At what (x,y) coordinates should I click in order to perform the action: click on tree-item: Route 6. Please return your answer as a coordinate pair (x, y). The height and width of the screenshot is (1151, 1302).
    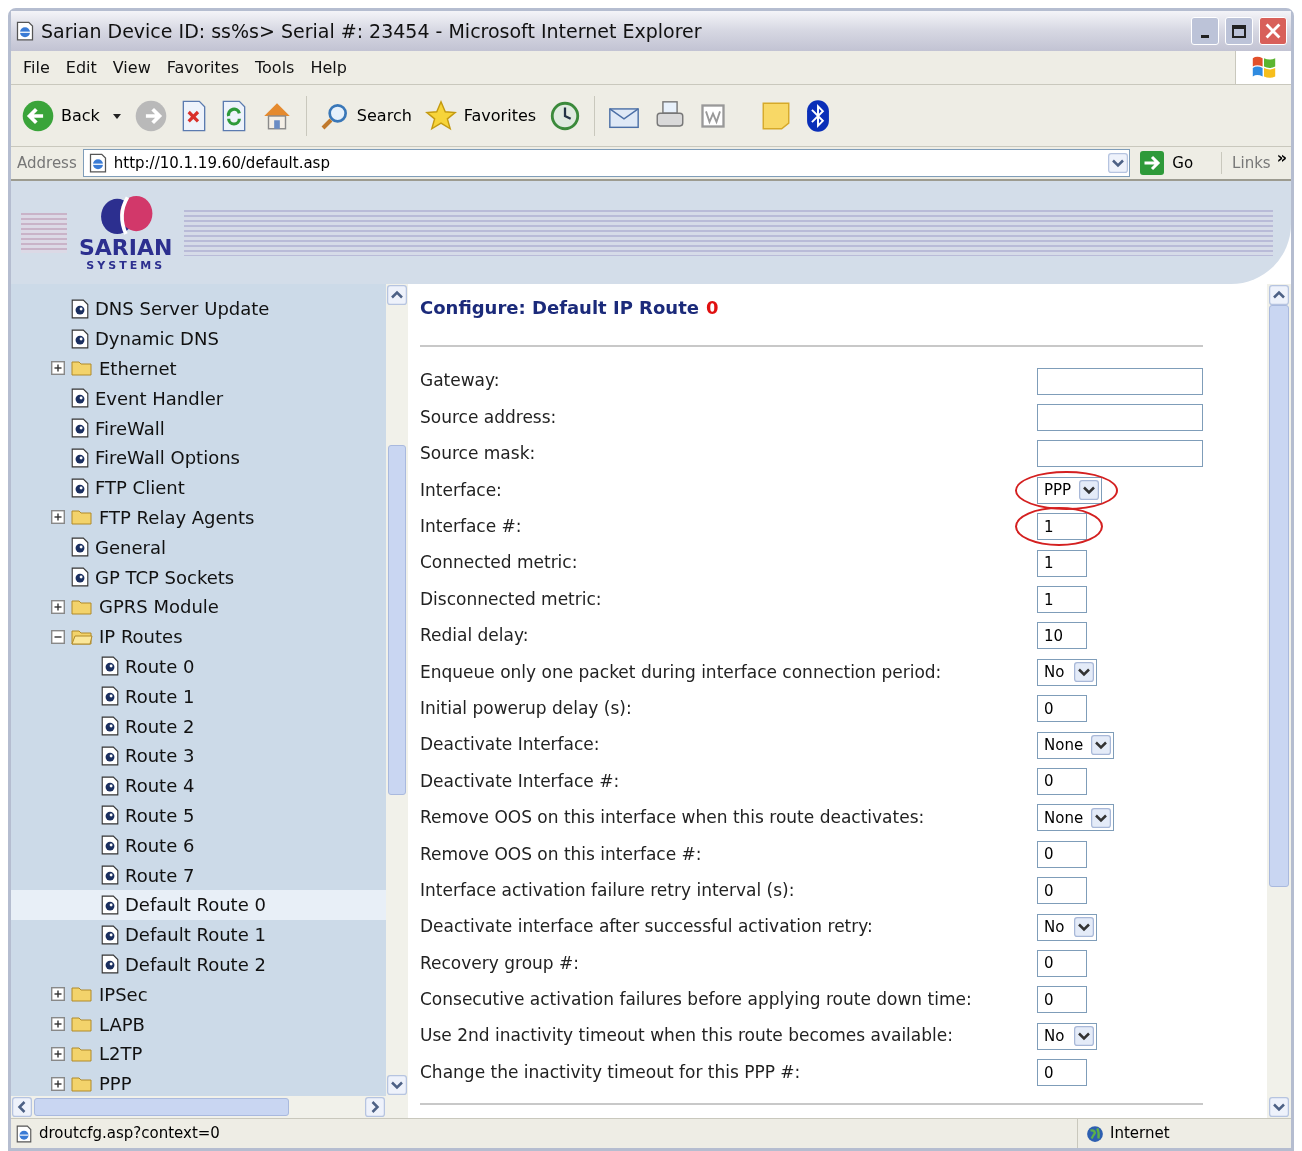
    Looking at the image, I should click on (198, 845).